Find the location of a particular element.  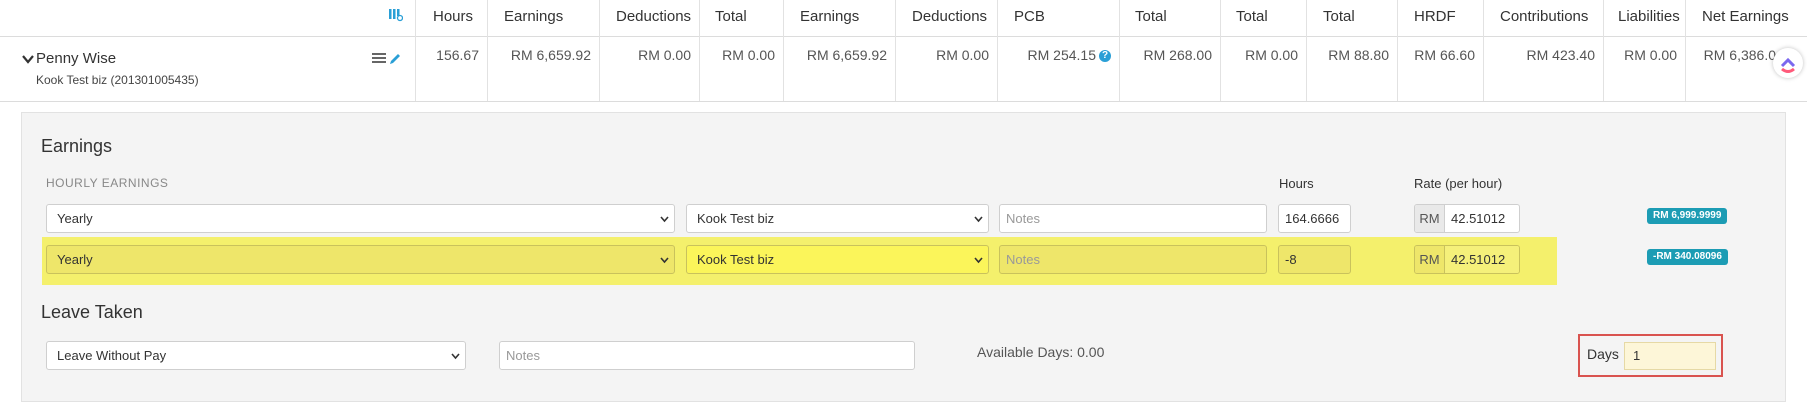

col-total-3: Total is located at coordinates (1252, 16).